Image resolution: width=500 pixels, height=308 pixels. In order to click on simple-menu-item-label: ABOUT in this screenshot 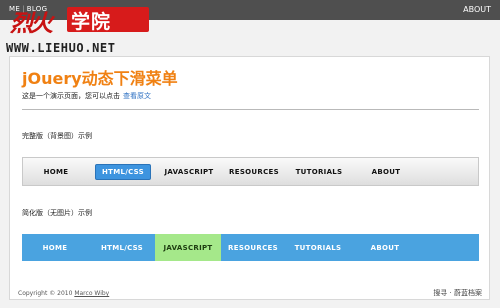, I will do `click(385, 247)`.